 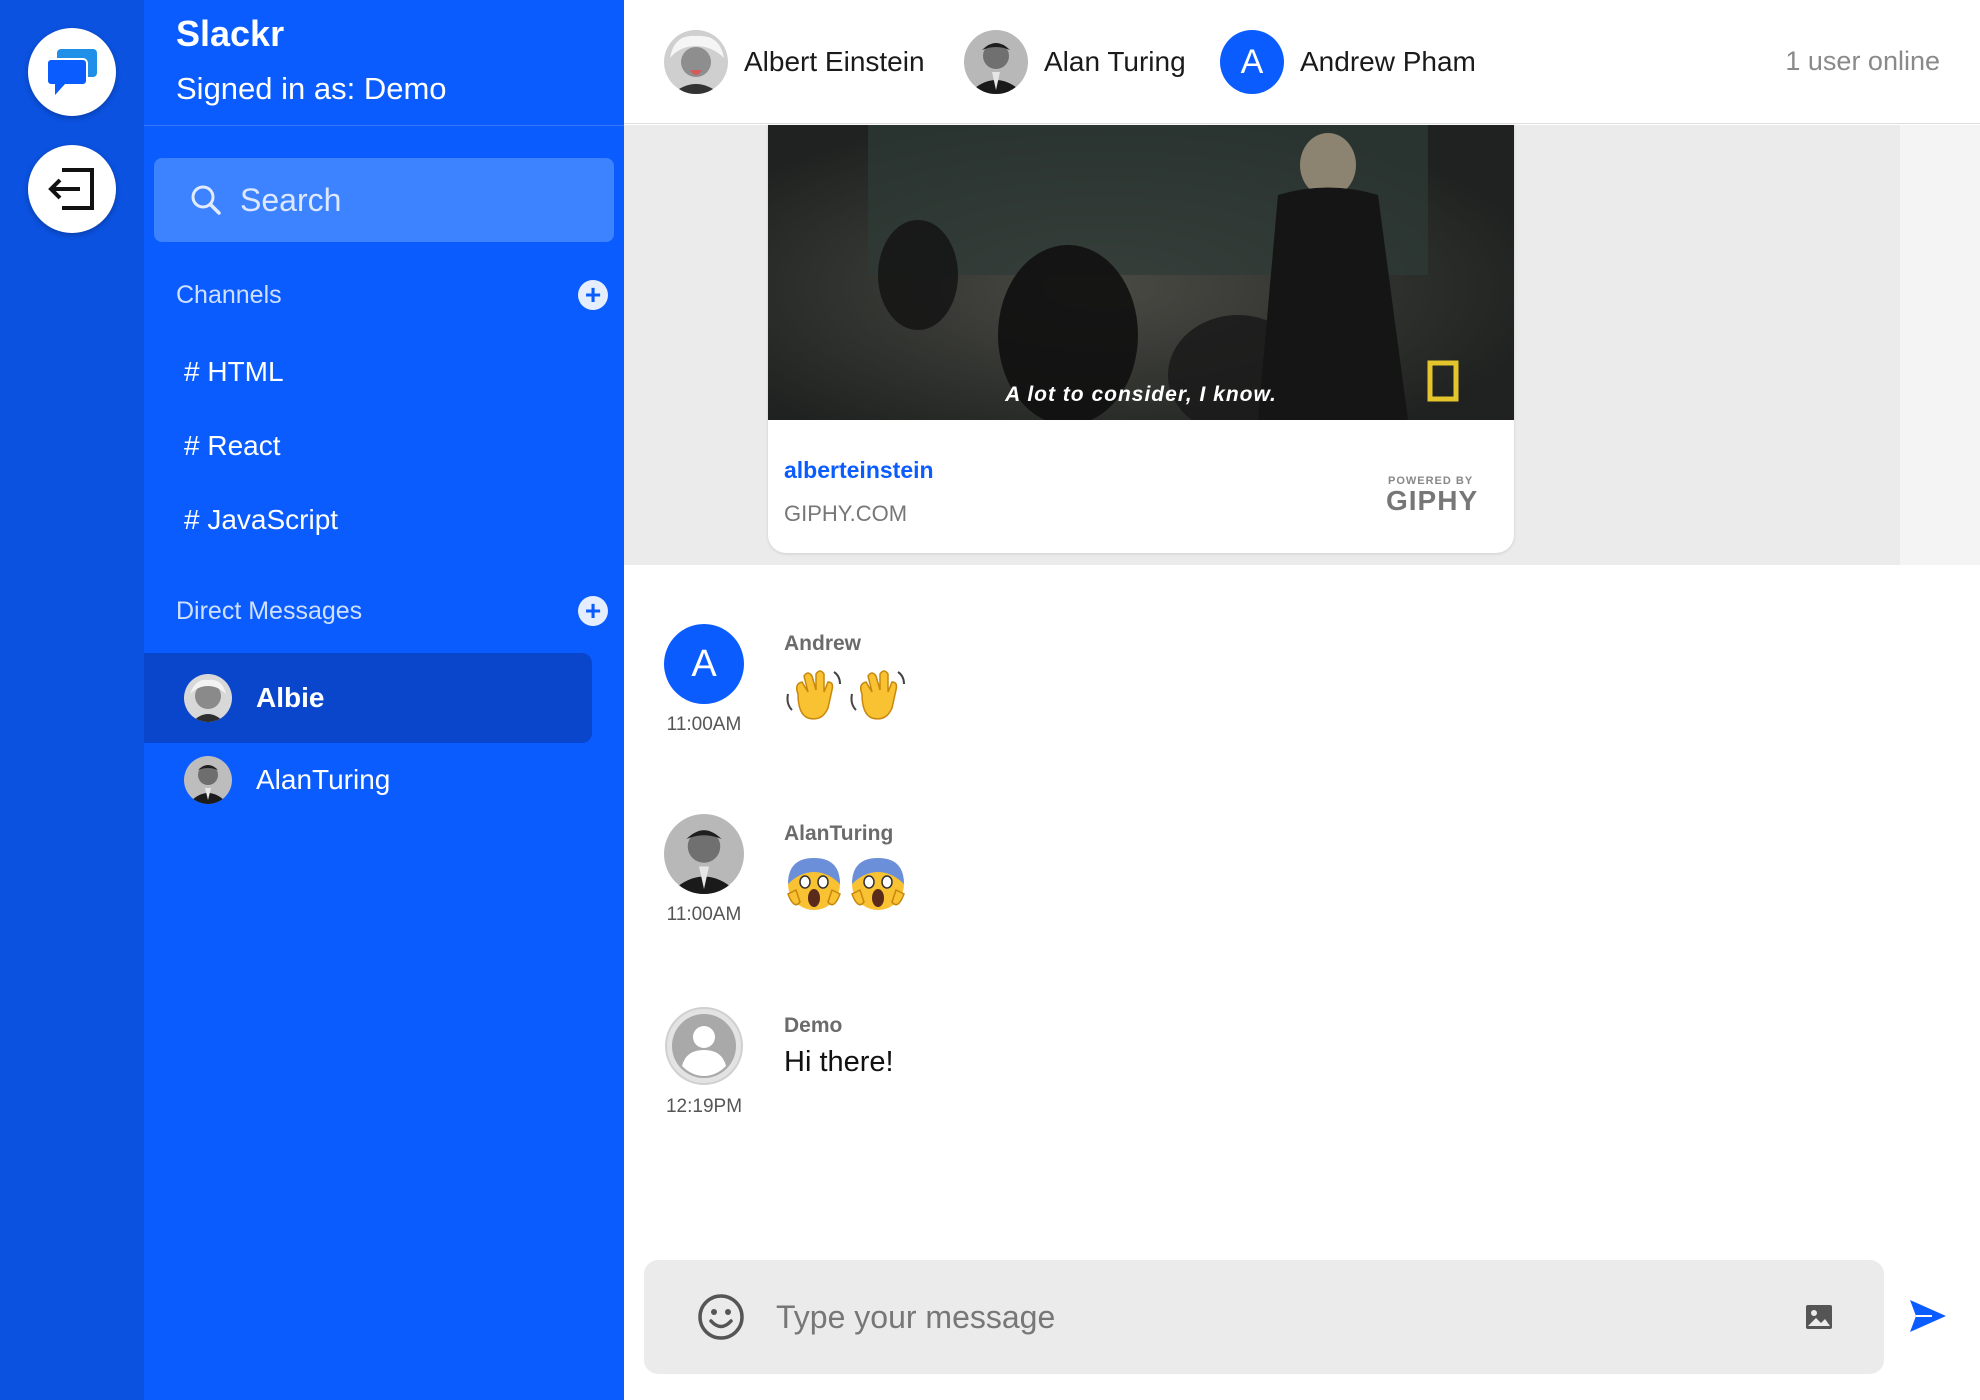 What do you see at coordinates (323, 779) in the screenshot?
I see `dm-name: AlanTuring` at bounding box center [323, 779].